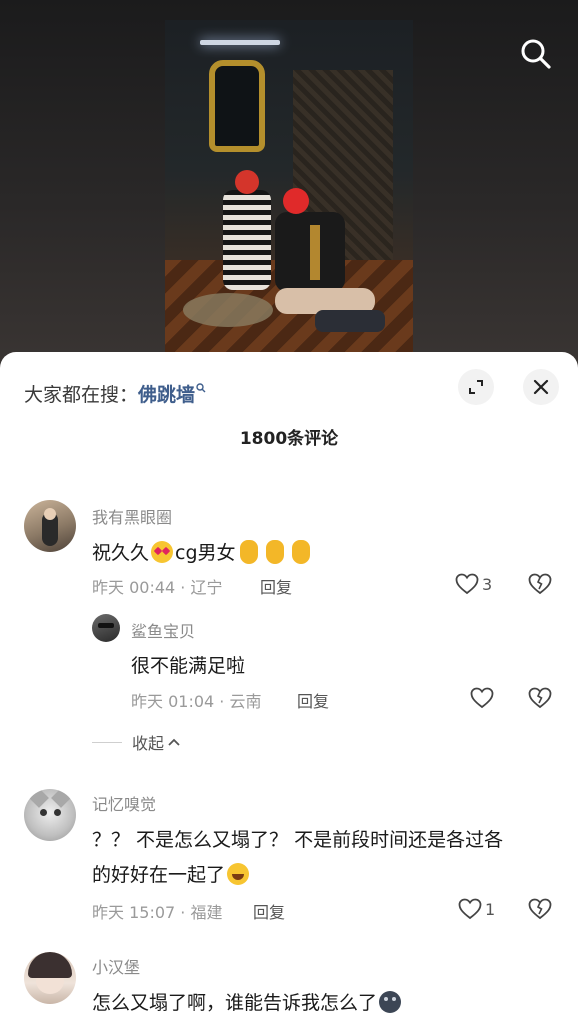  I want to click on comment-meta: 昨天 00:44 · 辽宁, so click(157, 587).